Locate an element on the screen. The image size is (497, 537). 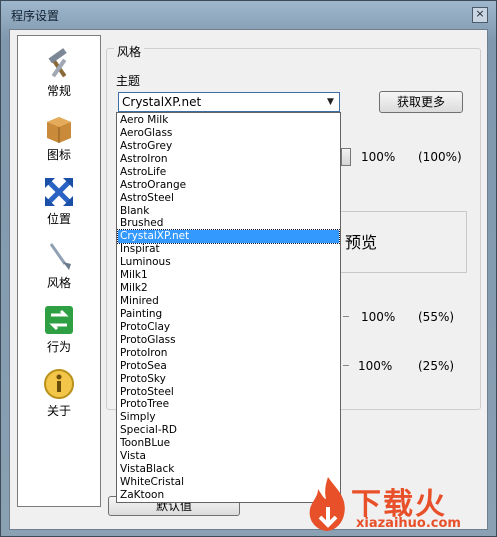
dropdown-option: Simply is located at coordinates (228, 417).